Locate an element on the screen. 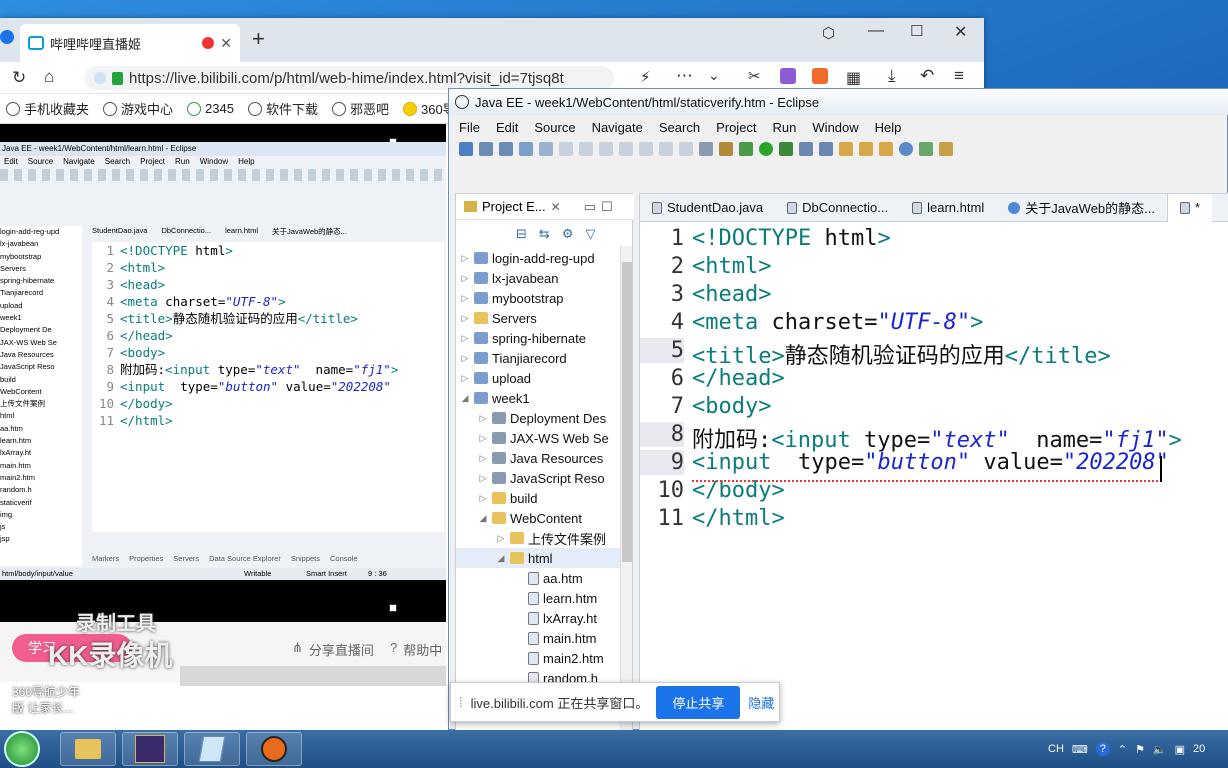  tree-item: ▷ 上传文件案例 is located at coordinates (538, 538).